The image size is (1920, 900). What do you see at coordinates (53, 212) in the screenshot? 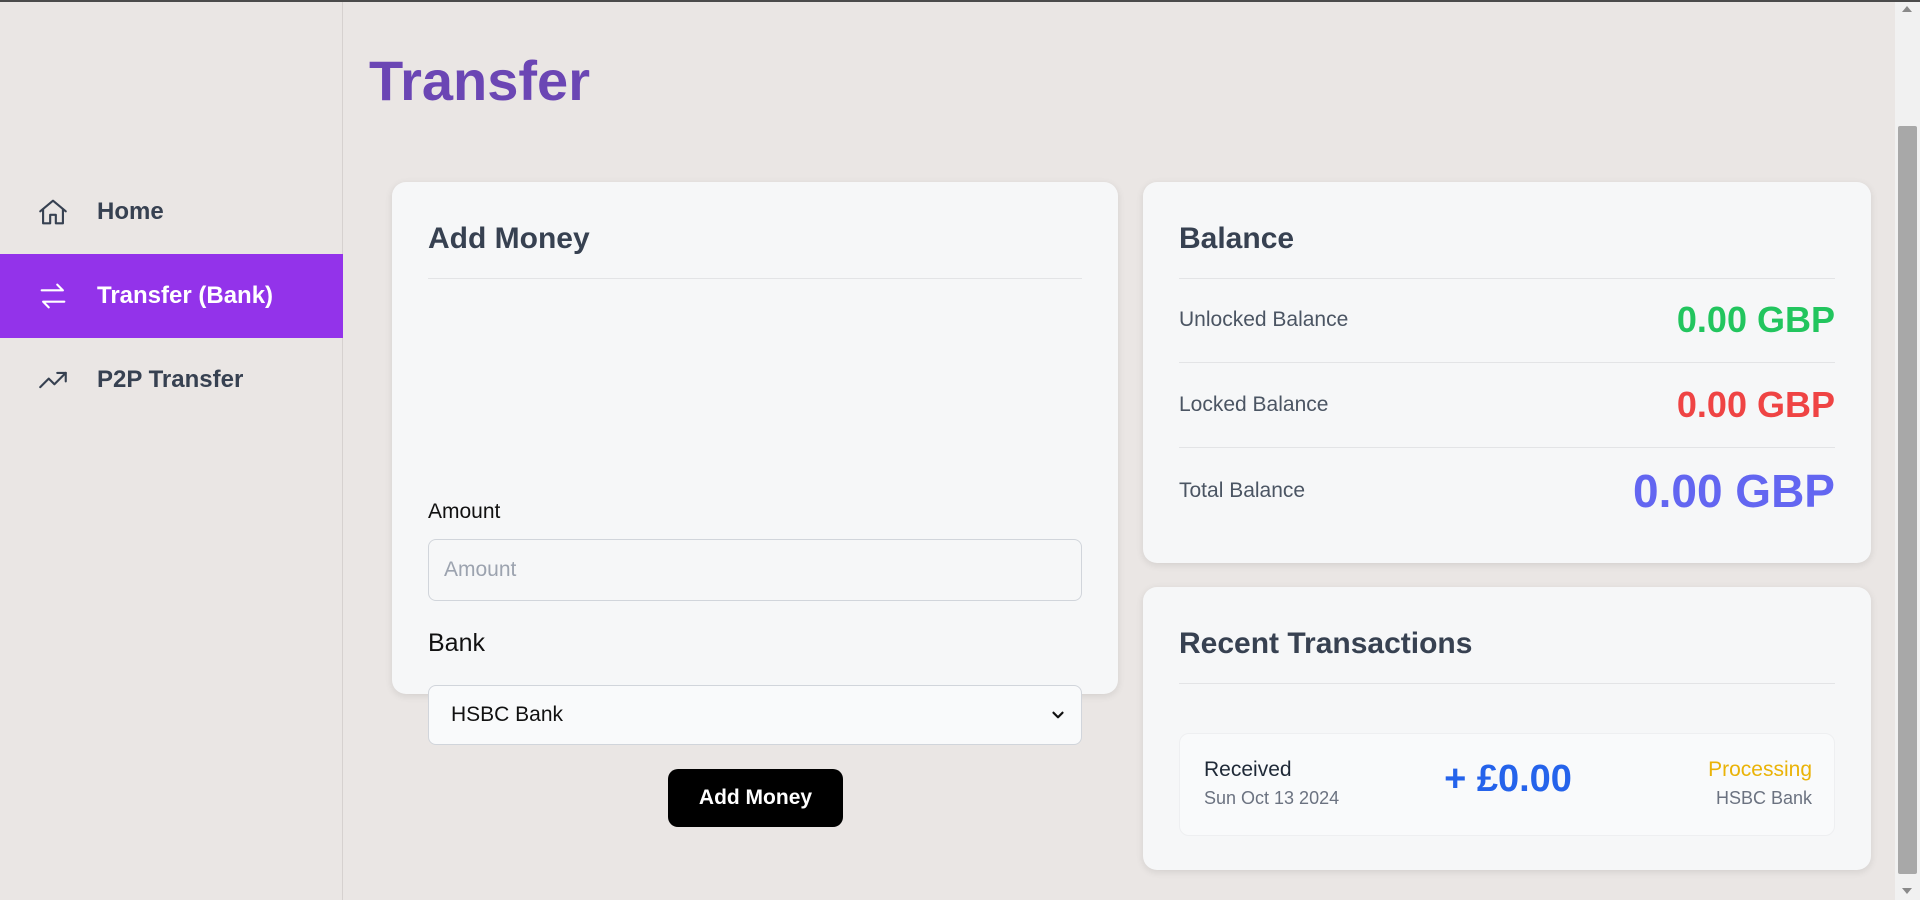
I see `home-icon` at bounding box center [53, 212].